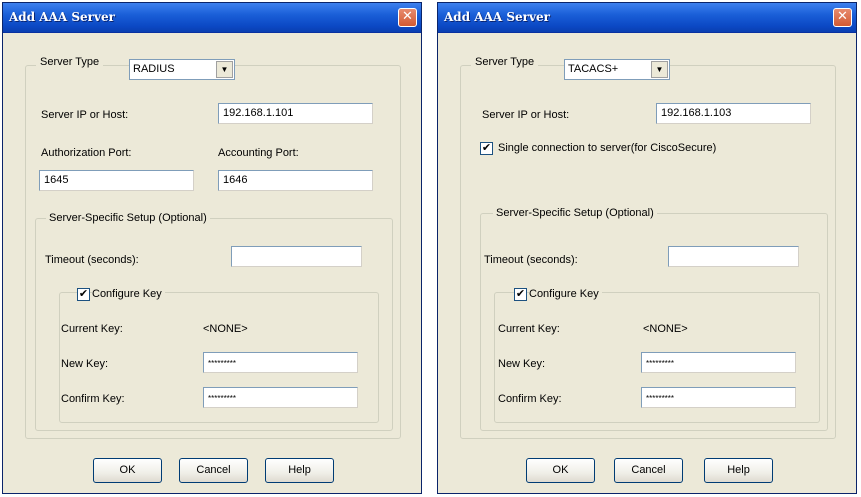 Image resolution: width=861 pixels, height=497 pixels. I want to click on server-type-value: TACACS+, so click(593, 69).